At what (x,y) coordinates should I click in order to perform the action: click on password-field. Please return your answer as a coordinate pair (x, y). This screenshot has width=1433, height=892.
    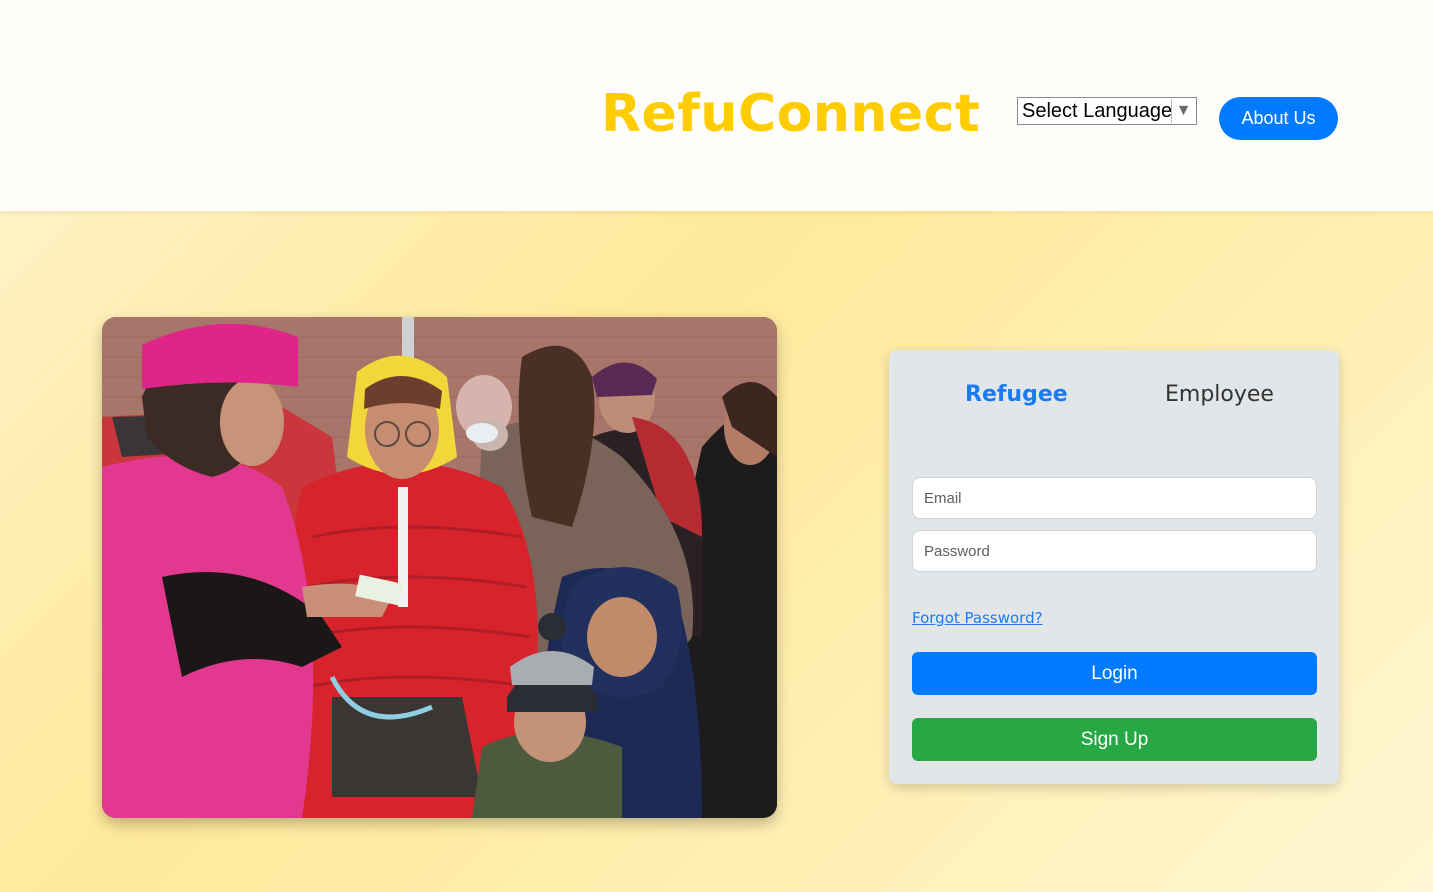
    Looking at the image, I should click on (1114, 551).